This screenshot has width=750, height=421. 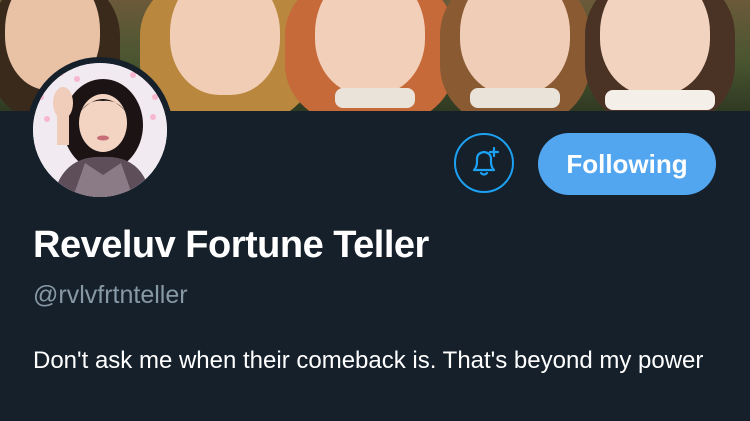 I want to click on profile-display-name: Reveluv Fortune Teller, so click(x=231, y=245).